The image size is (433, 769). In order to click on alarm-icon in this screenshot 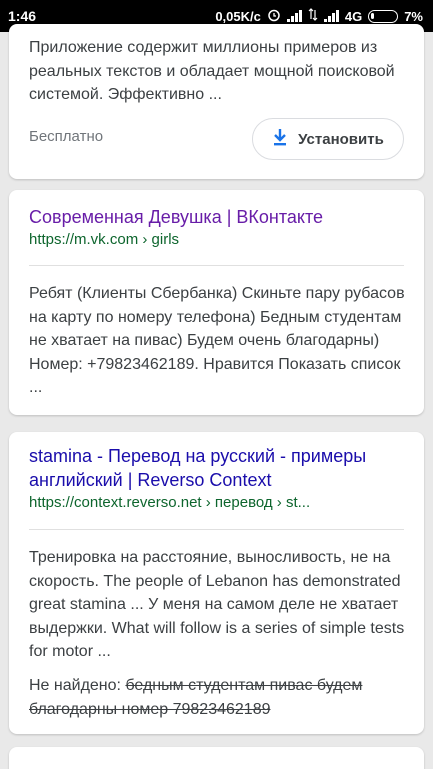, I will do `click(274, 16)`.